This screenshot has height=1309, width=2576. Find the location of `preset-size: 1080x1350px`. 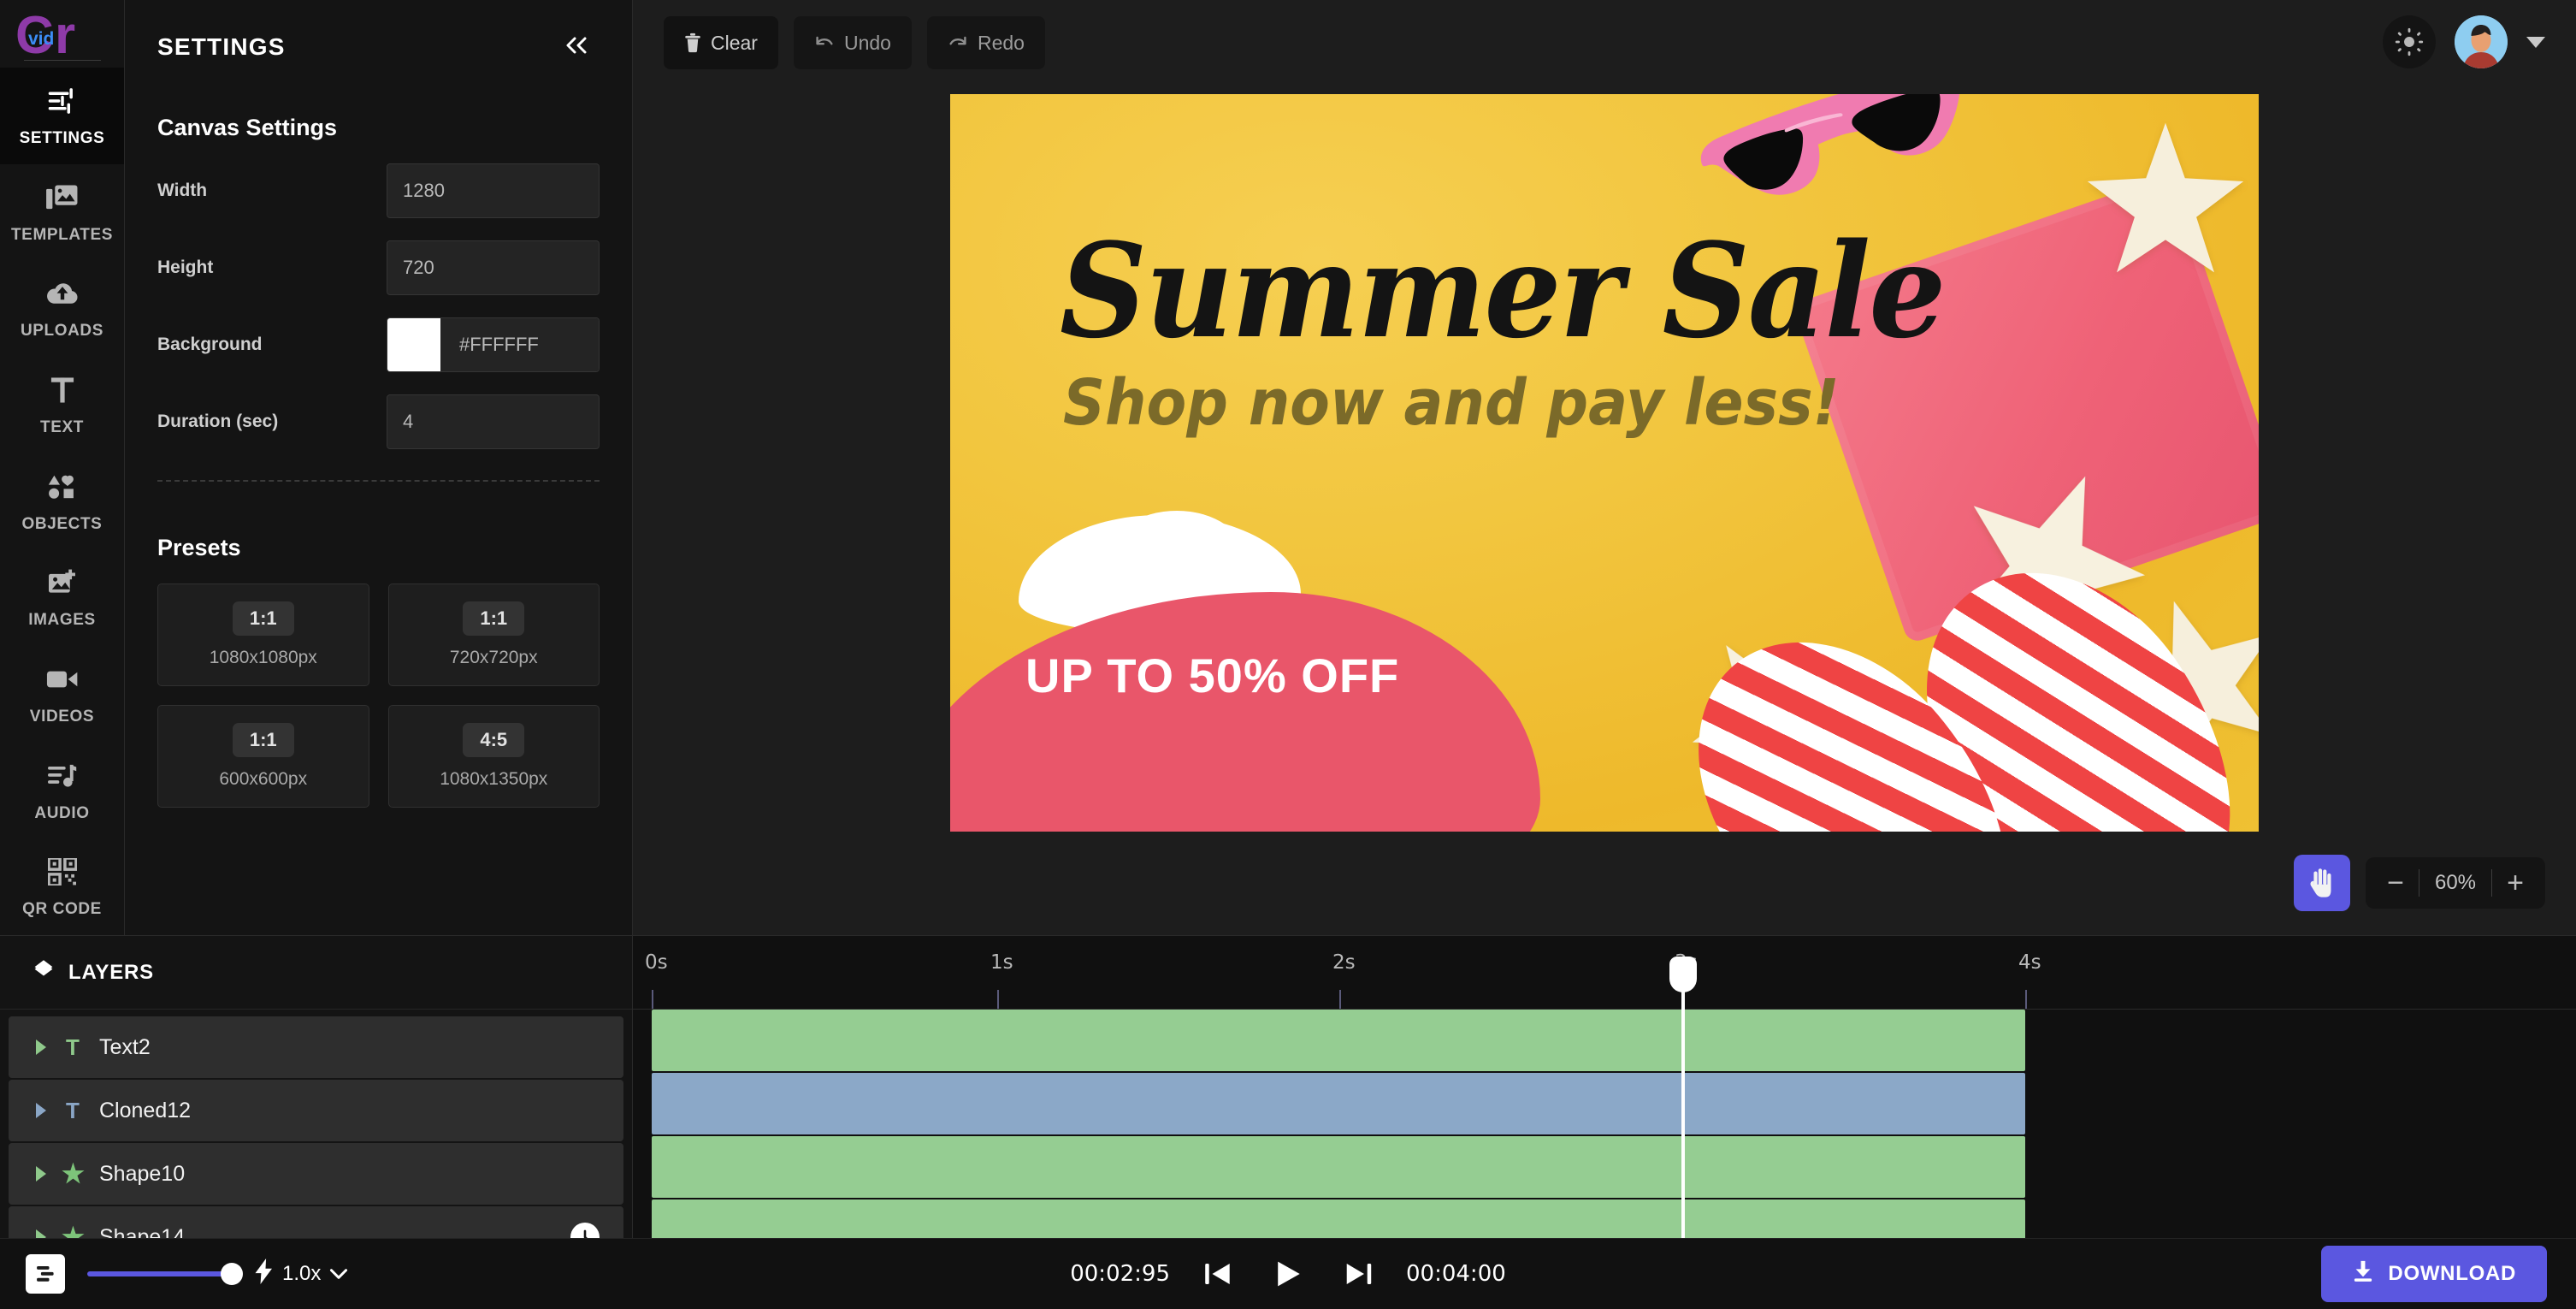

preset-size: 1080x1350px is located at coordinates (494, 779).